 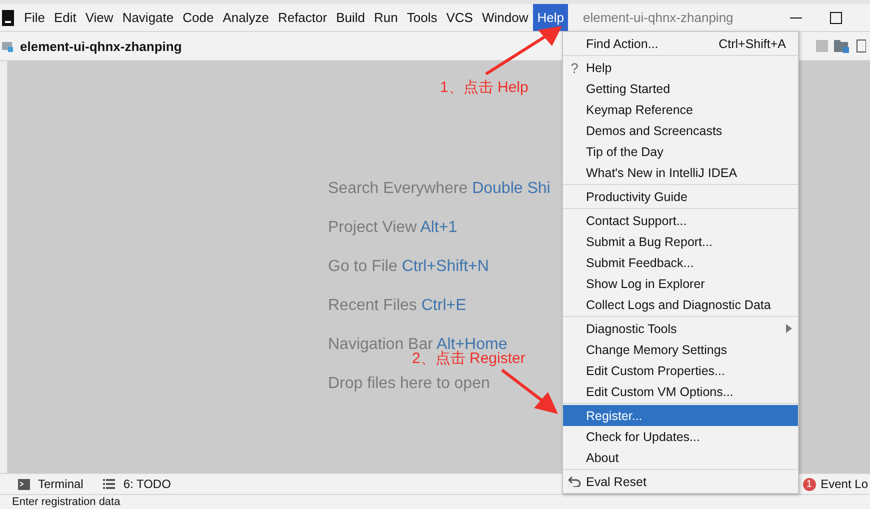 I want to click on project-name: element-ui-qhnx-zhanping, so click(x=101, y=46).